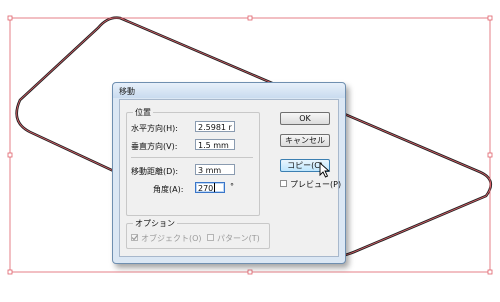 Image resolution: width=500 pixels, height=302 pixels. Describe the element at coordinates (215, 169) in the screenshot. I see `distance-input: 3 mm` at that location.